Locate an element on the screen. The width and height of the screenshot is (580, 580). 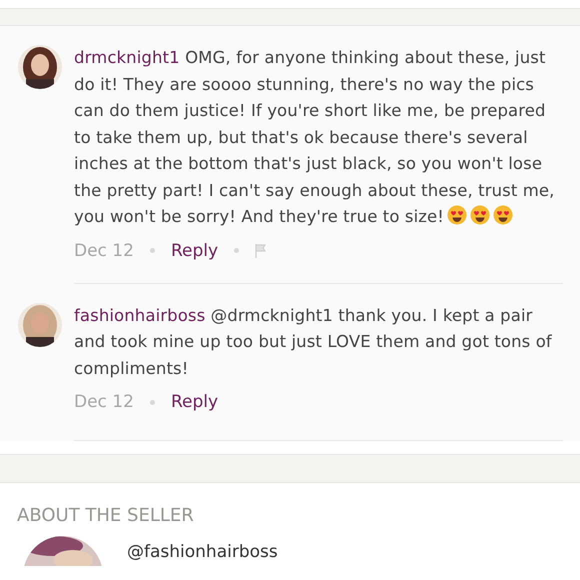
section-heading: ABOUT THE SELLER is located at coordinates (106, 515).